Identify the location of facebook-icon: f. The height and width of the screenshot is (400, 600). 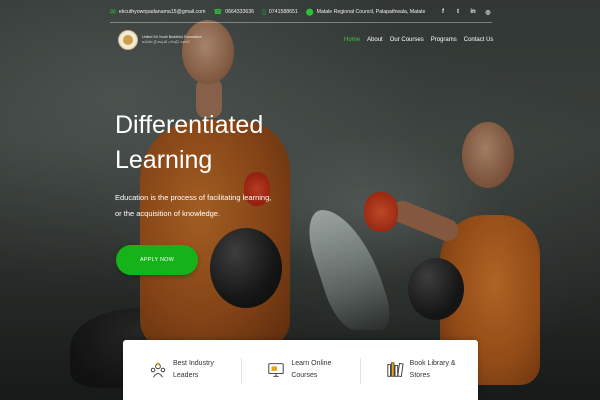
(443, 12).